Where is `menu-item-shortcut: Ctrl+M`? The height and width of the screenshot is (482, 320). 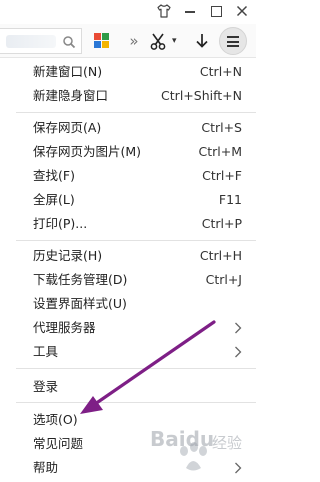
menu-item-shortcut: Ctrl+M is located at coordinates (220, 151).